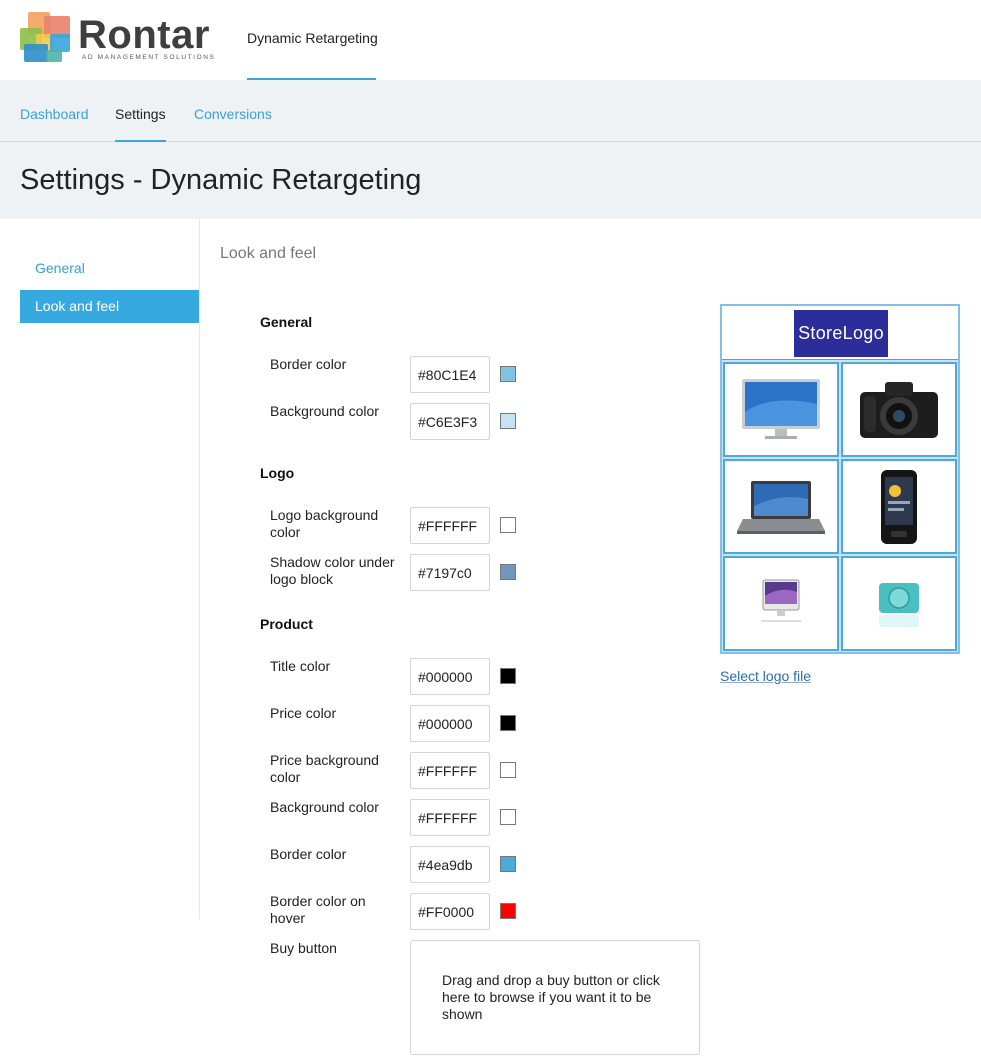  I want to click on preview-product-laptop, so click(781, 506).